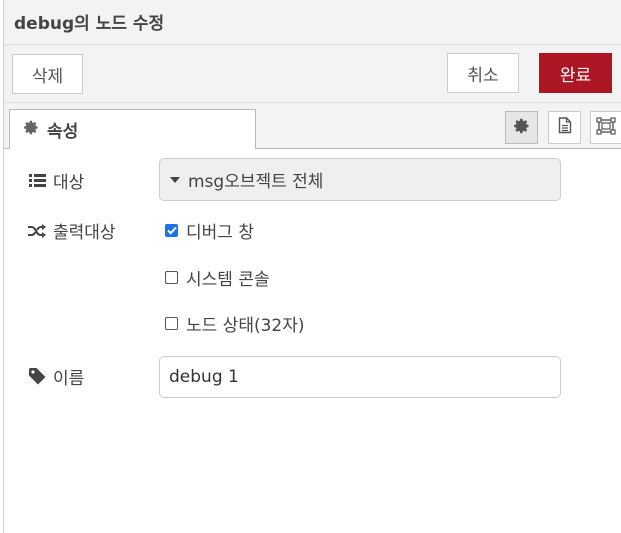  I want to click on option-debug-window: 디버그 창, so click(209, 230).